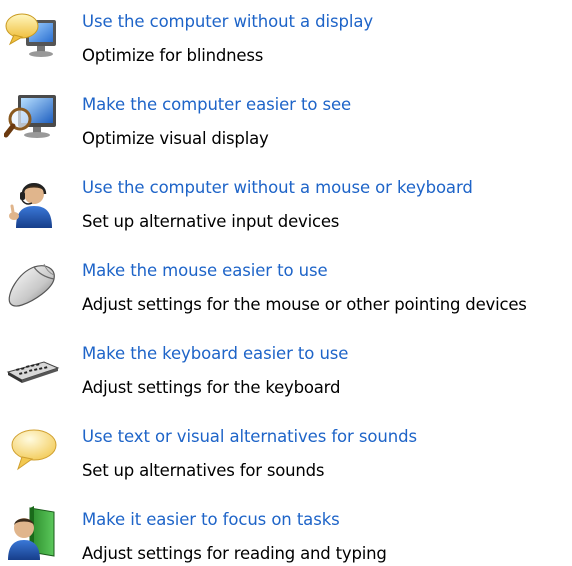 This screenshot has width=572, height=566. I want to click on without-mouse-keyboard-description: Set up alternative input devices, so click(211, 221).